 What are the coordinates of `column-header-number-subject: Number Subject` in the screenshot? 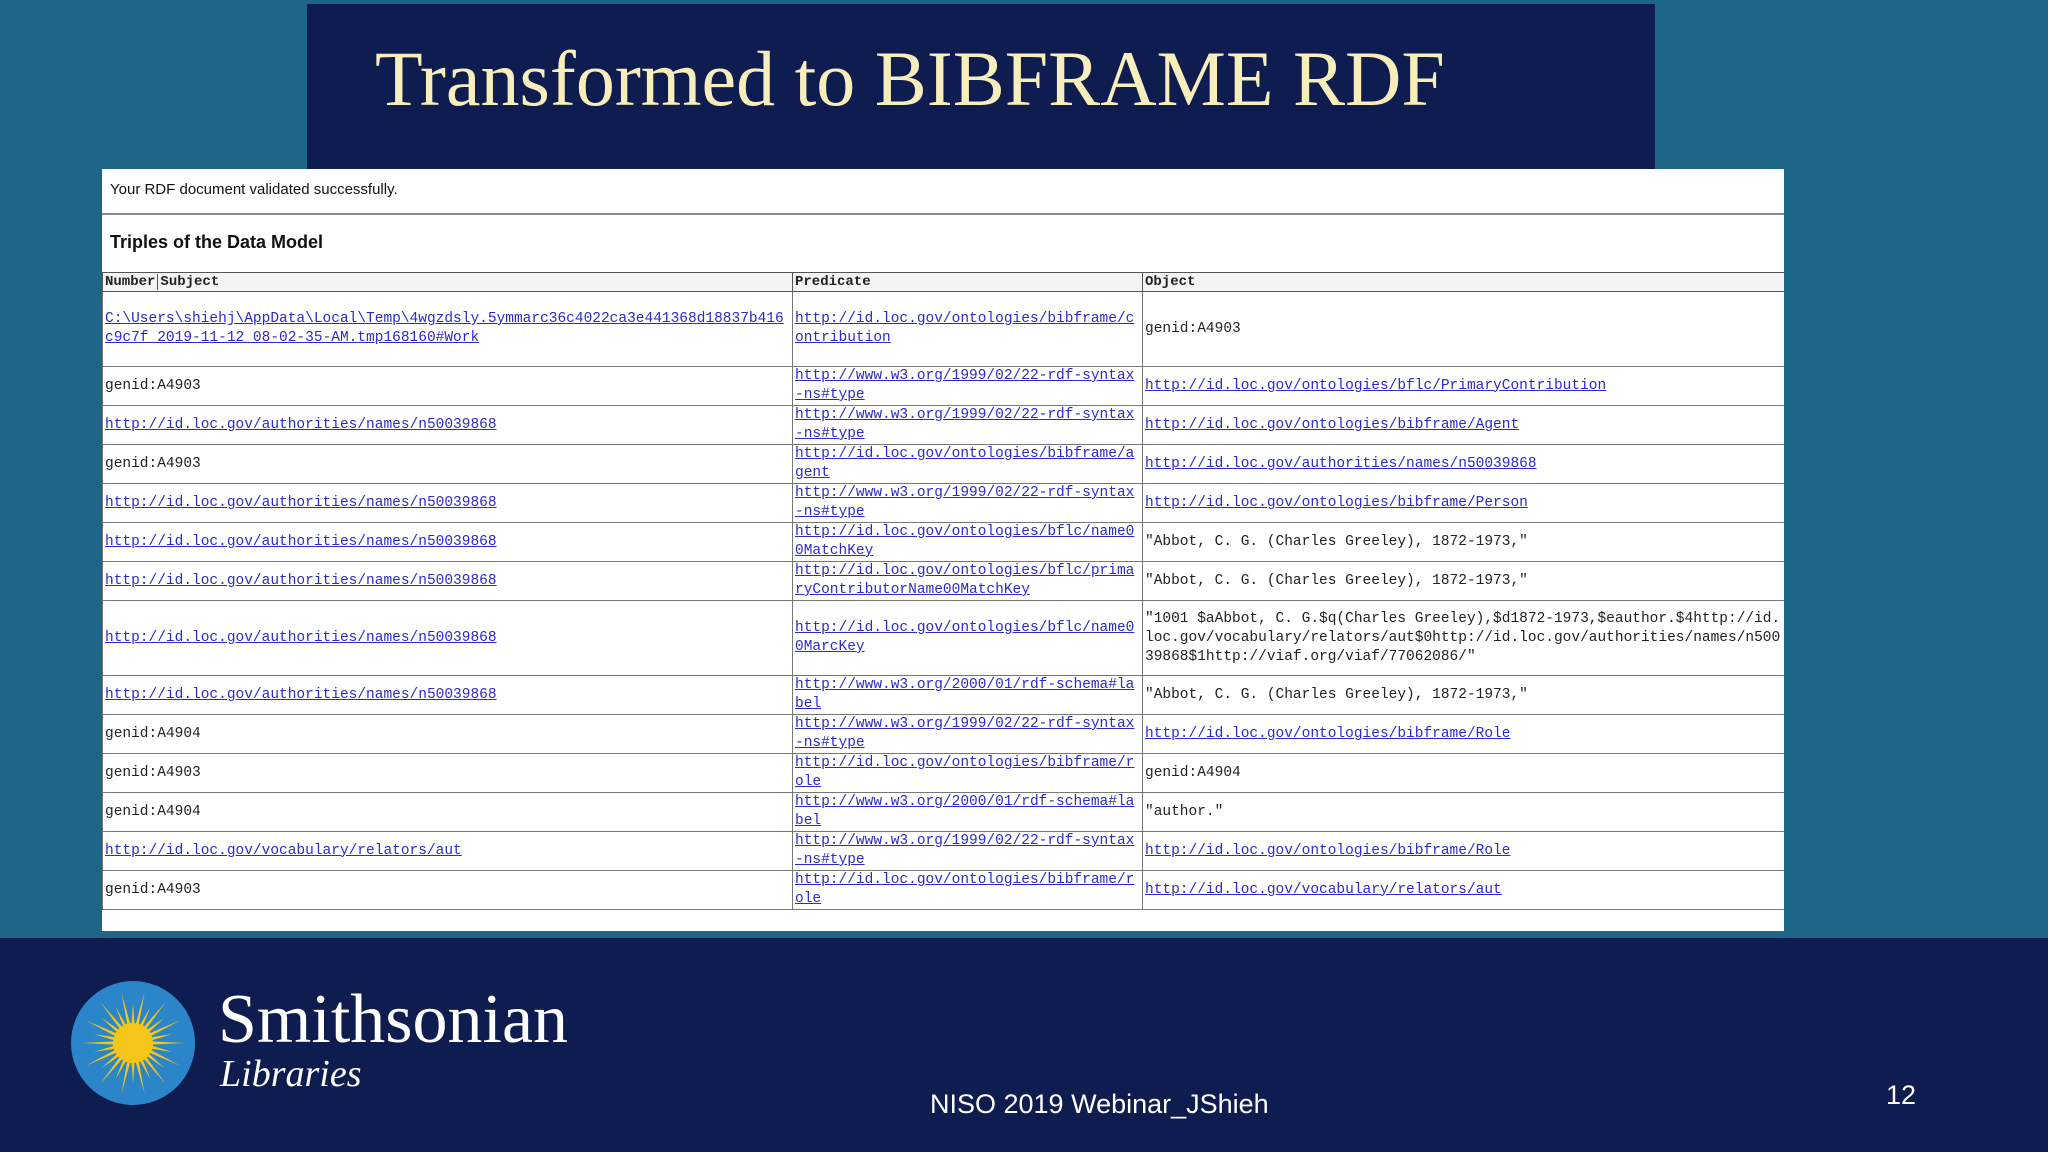 It's located at (447, 282).